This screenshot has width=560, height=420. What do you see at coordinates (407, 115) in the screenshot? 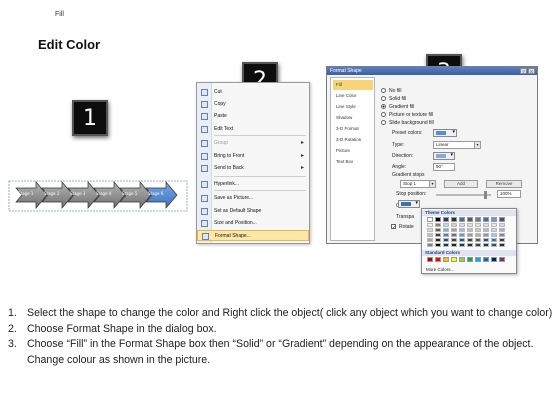
I see `fill-option-picture-or-texture-fill: Picture or texture fill` at bounding box center [407, 115].